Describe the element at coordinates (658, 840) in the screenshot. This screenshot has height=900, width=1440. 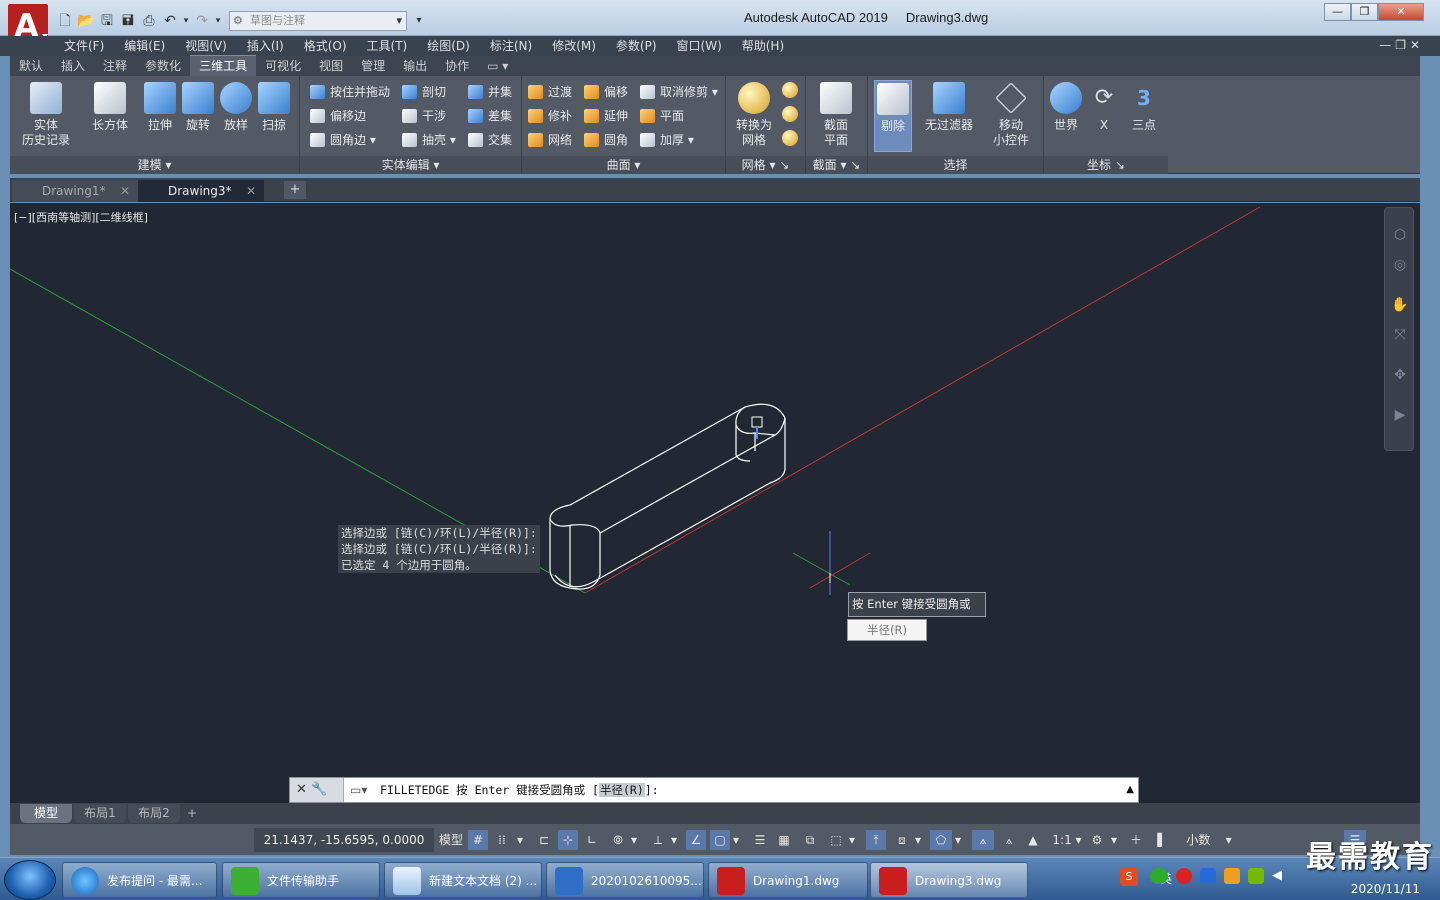
I see `isometric-icon: ⟂` at that location.